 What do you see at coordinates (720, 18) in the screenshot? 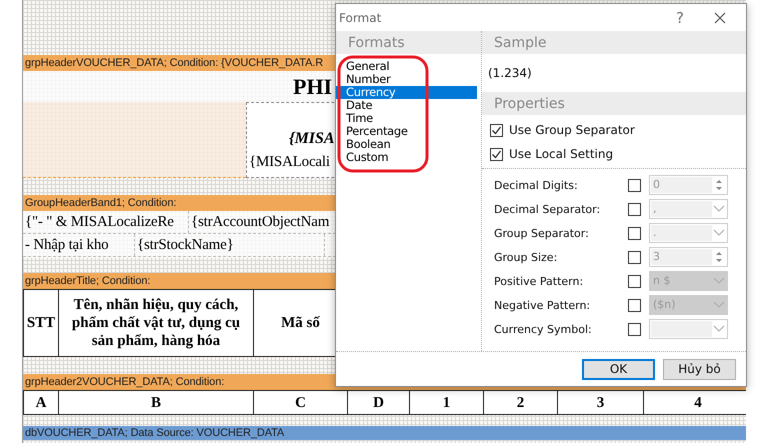
I see `close-icon` at bounding box center [720, 18].